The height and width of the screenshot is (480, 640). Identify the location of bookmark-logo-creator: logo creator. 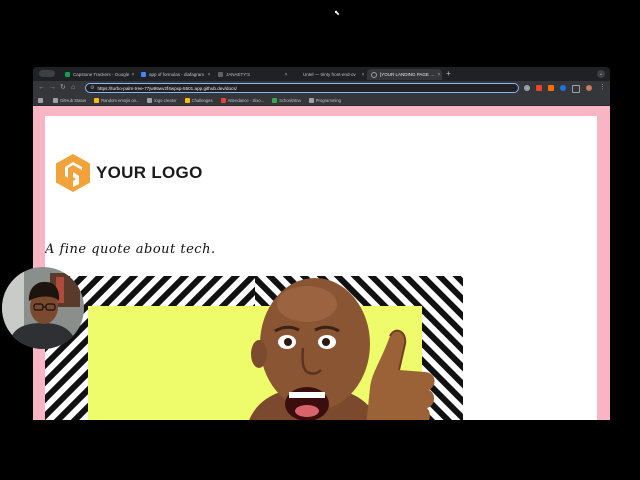
(162, 100).